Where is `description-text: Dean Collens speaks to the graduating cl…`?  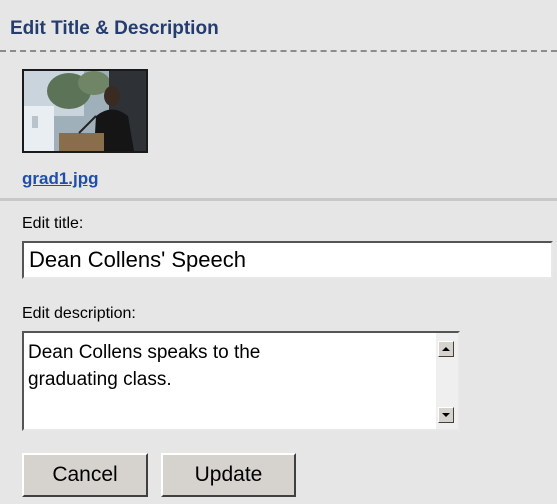 description-text: Dean Collens speaks to the graduating cl… is located at coordinates (227, 366).